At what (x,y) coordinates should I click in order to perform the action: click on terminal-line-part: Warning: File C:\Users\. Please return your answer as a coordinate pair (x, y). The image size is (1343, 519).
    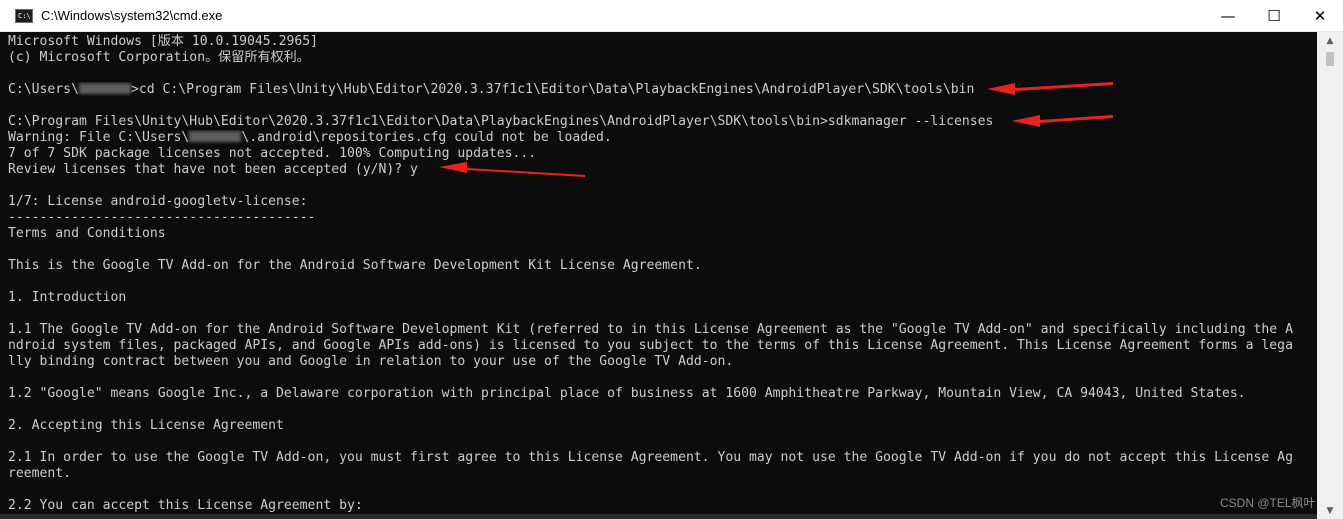
    Looking at the image, I should click on (99, 137).